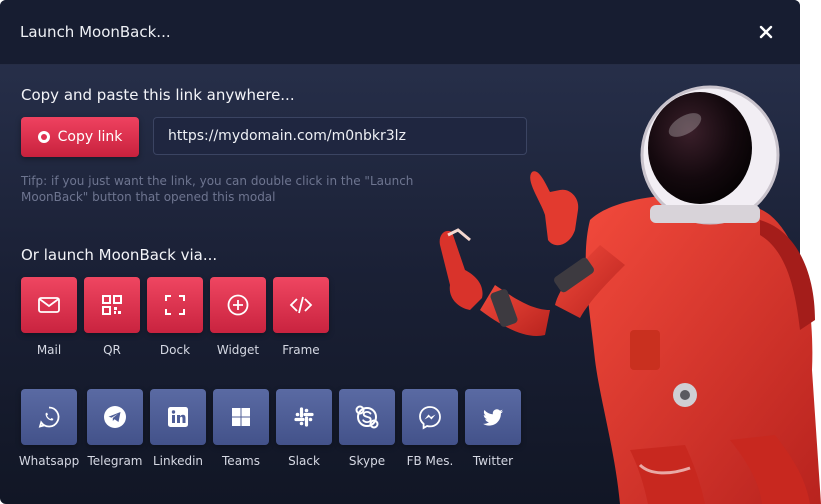 The height and width of the screenshot is (504, 821). I want to click on dock-option-button, so click(175, 305).